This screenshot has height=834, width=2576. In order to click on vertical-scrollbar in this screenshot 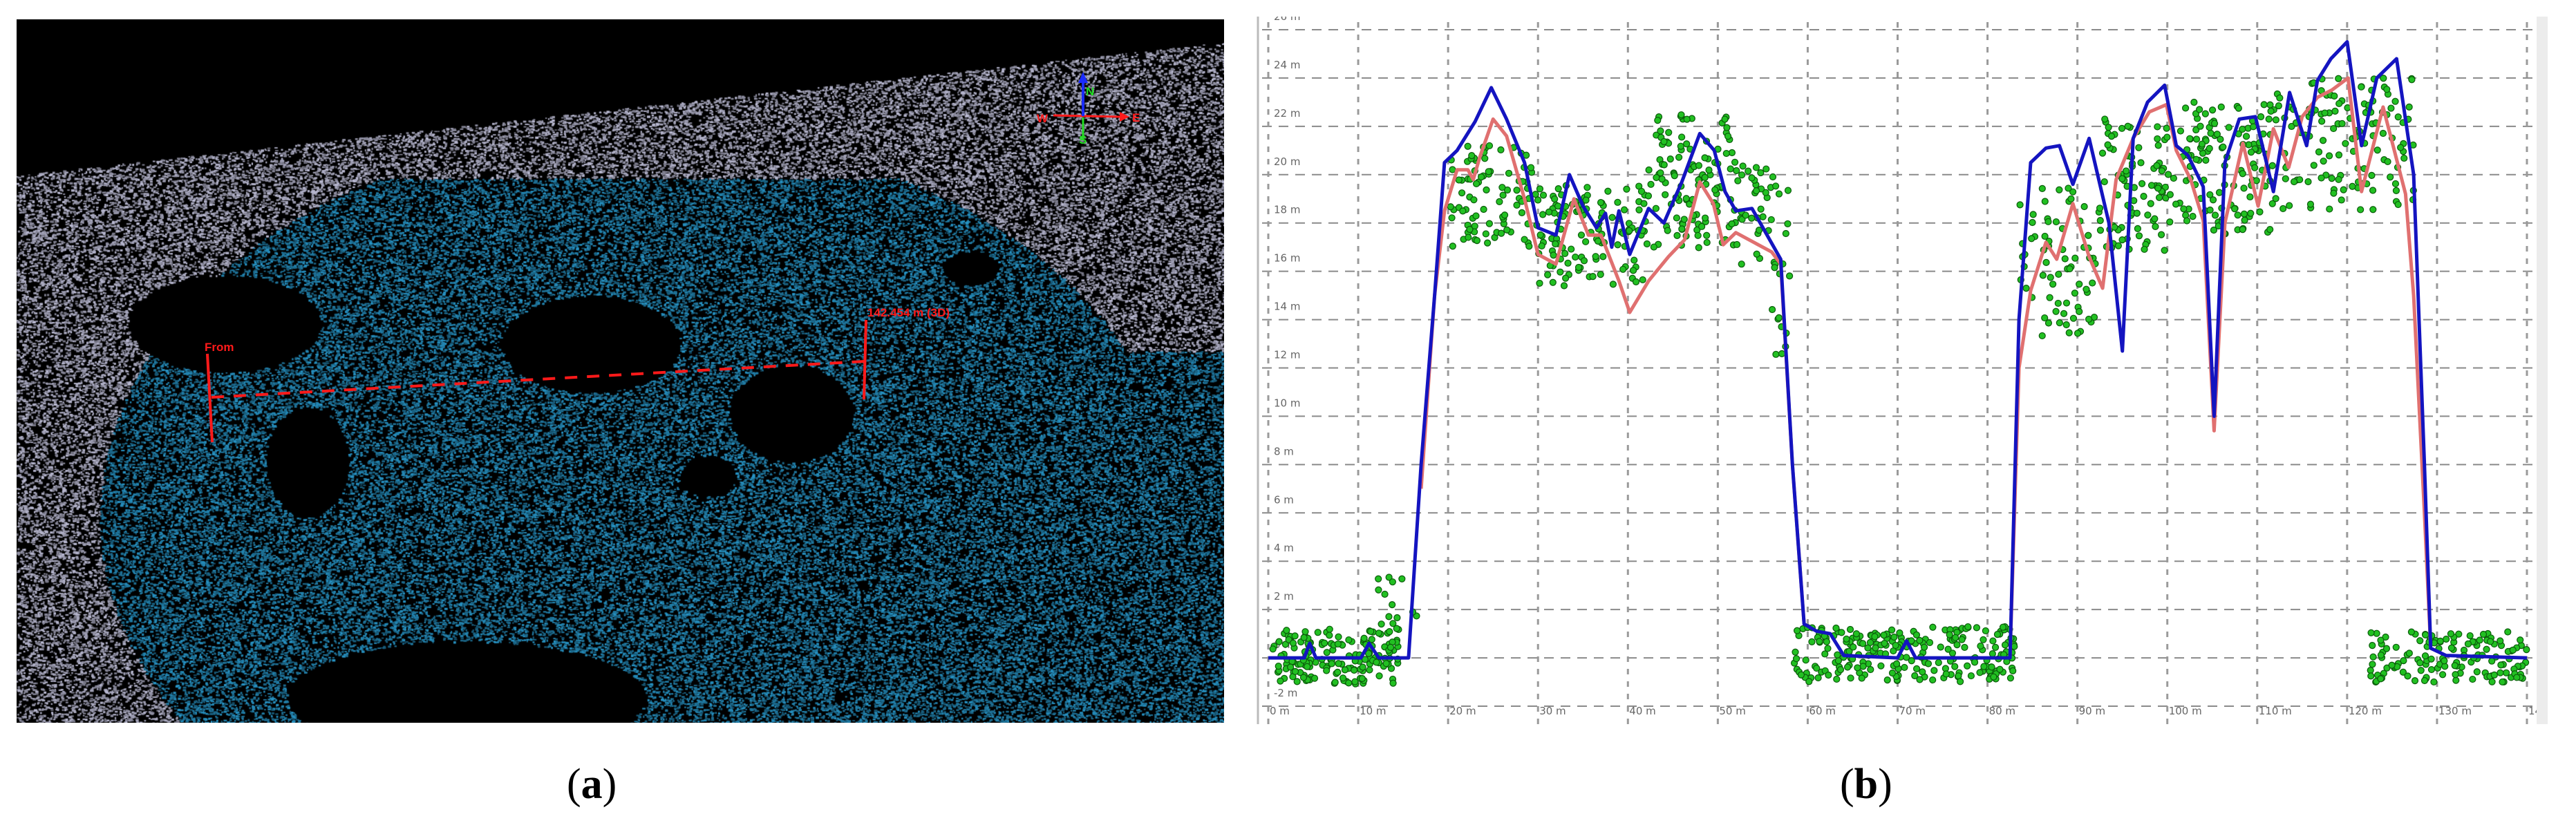, I will do `click(2542, 370)`.